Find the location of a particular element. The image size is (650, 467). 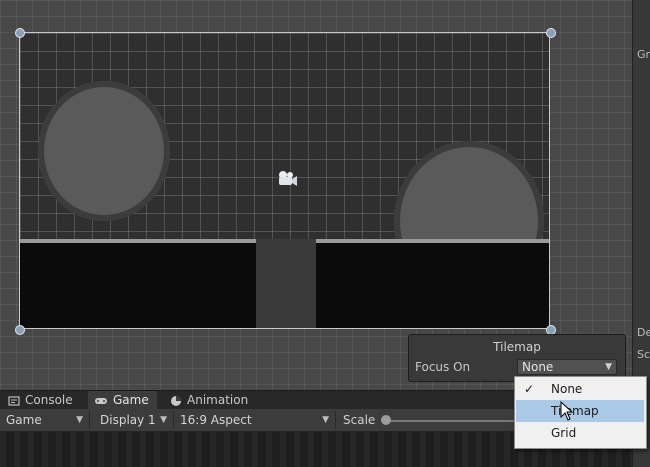

scale-slider-track is located at coordinates (455, 421).